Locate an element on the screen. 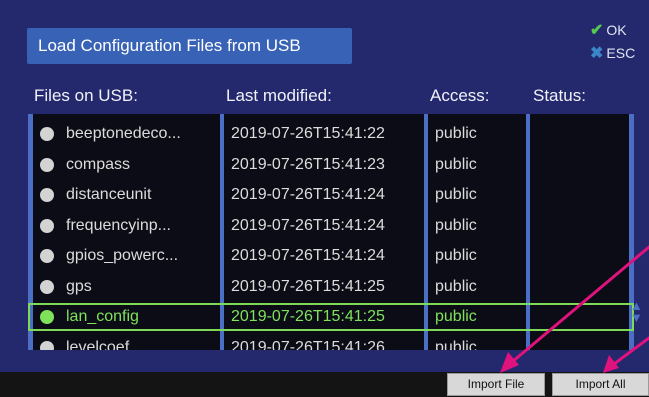 The image size is (649, 397). column-header-status: Status: is located at coordinates (559, 95).